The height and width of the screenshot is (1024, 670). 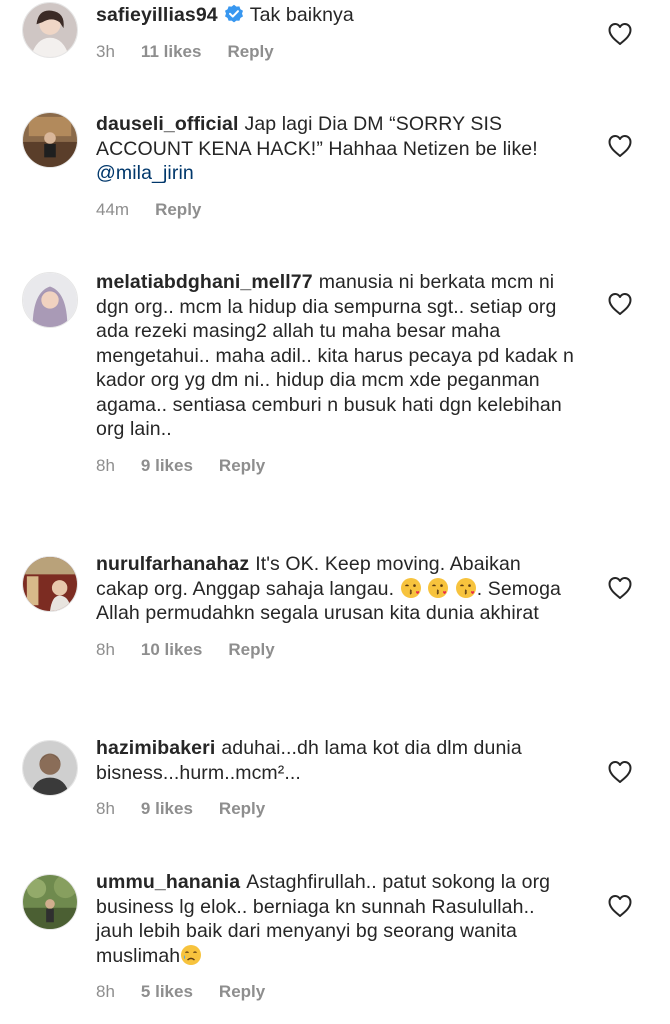 I want to click on comment-body: Tak baiknya, so click(x=301, y=15).